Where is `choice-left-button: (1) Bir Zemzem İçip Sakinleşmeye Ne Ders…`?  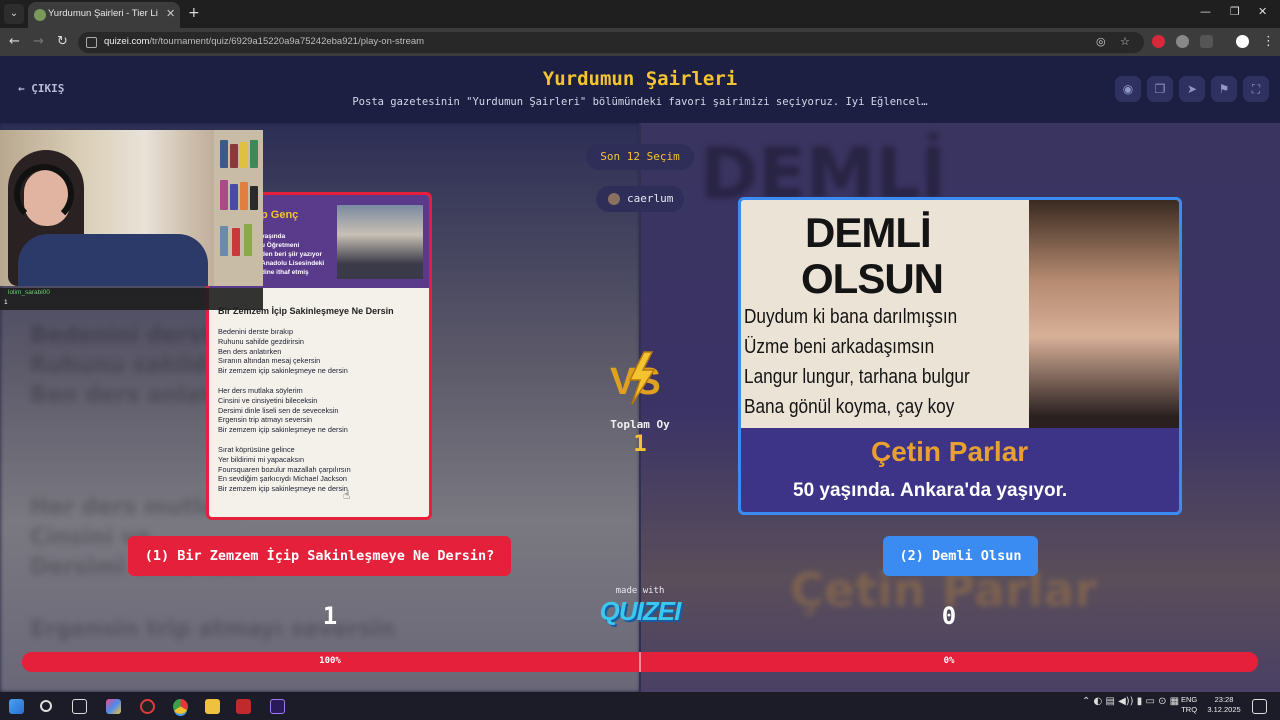
choice-left-button: (1) Bir Zemzem İçip Sakinleşmeye Ne Ders… is located at coordinates (319, 556).